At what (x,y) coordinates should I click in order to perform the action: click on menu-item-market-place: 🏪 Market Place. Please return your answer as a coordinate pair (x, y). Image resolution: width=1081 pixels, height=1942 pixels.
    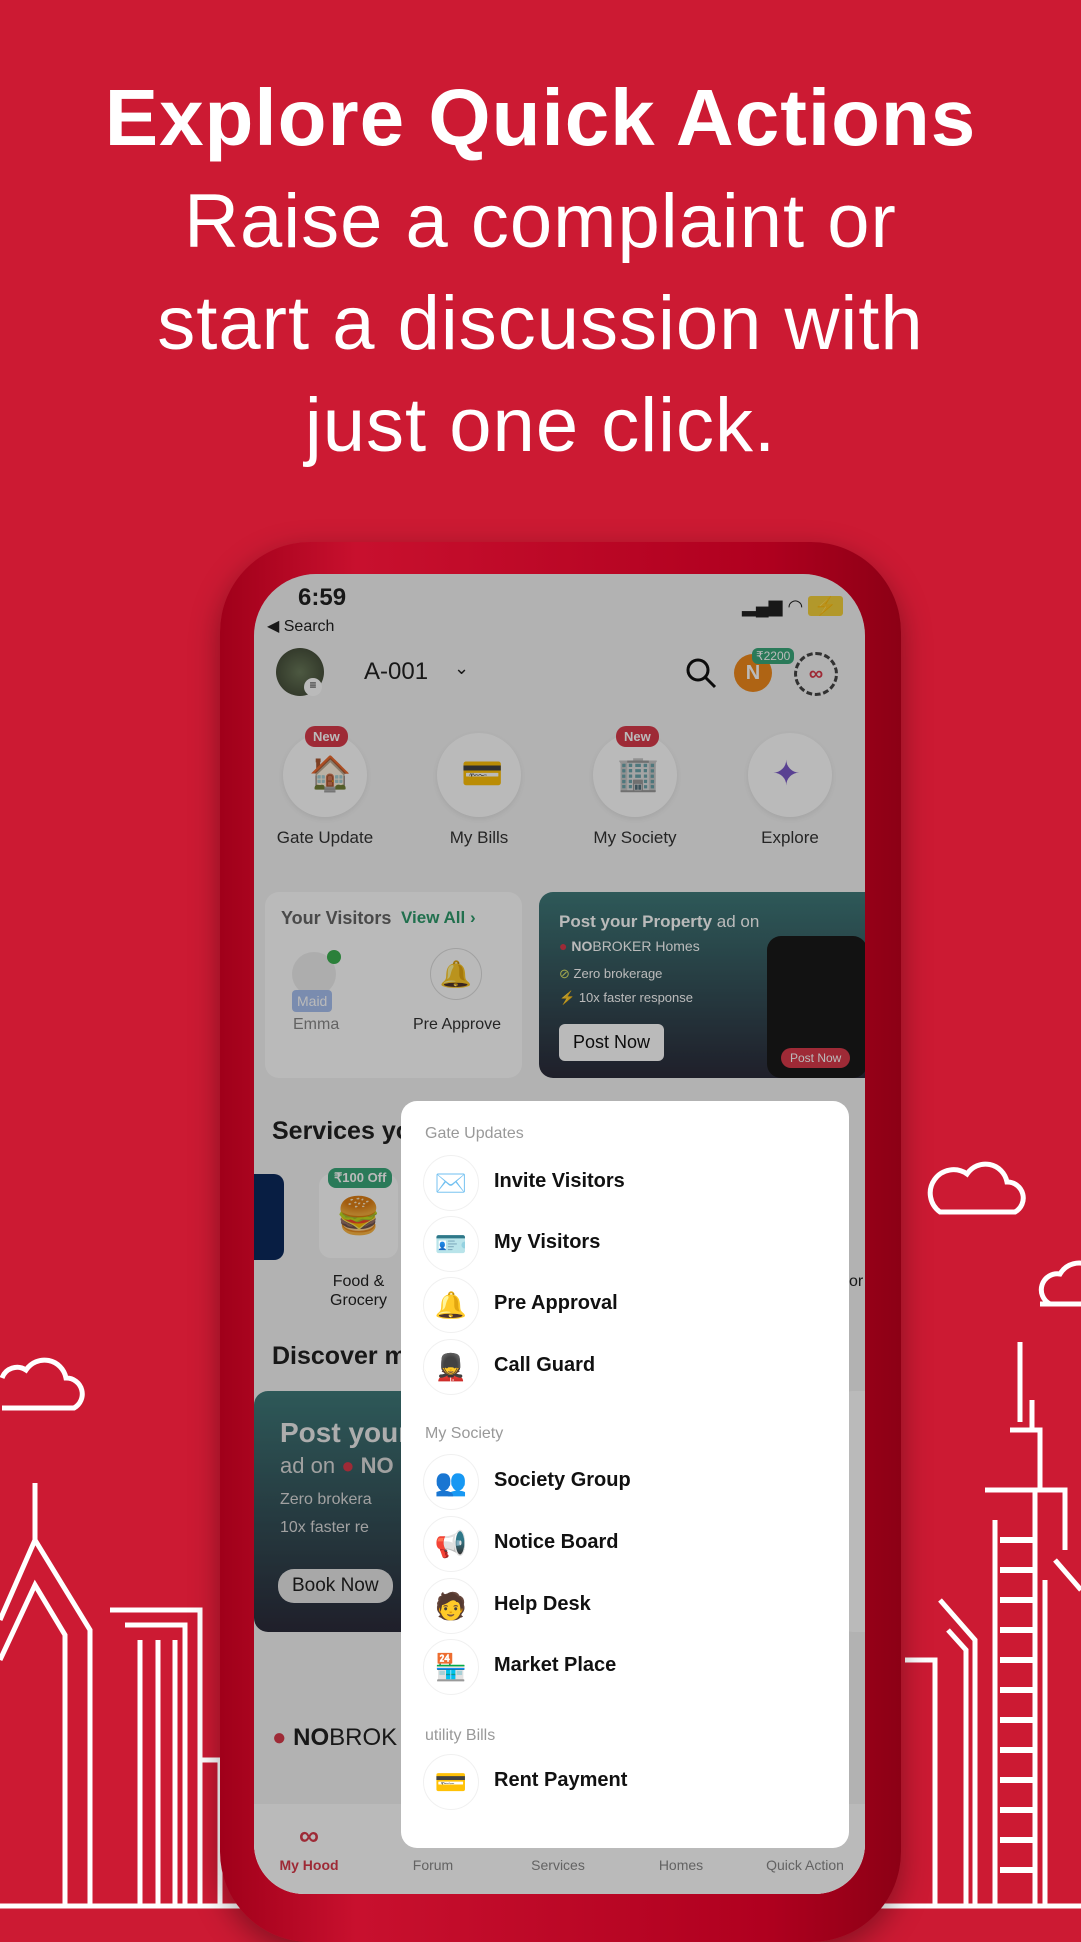
    Looking at the image, I should click on (623, 1667).